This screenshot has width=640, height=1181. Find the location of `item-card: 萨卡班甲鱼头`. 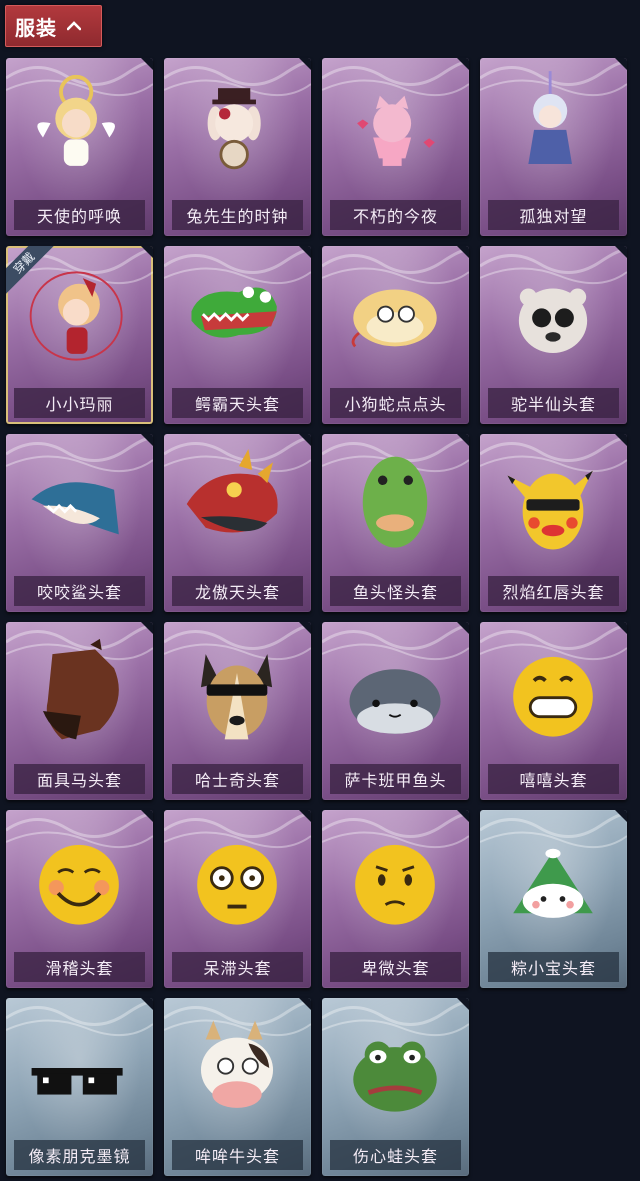

item-card: 萨卡班甲鱼头 is located at coordinates (395, 711).